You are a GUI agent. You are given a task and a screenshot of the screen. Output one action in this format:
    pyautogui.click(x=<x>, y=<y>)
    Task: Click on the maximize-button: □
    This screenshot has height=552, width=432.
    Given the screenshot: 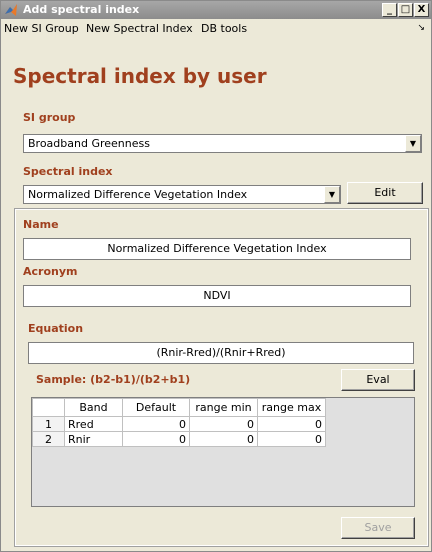 What is the action you would take?
    pyautogui.click(x=405, y=10)
    